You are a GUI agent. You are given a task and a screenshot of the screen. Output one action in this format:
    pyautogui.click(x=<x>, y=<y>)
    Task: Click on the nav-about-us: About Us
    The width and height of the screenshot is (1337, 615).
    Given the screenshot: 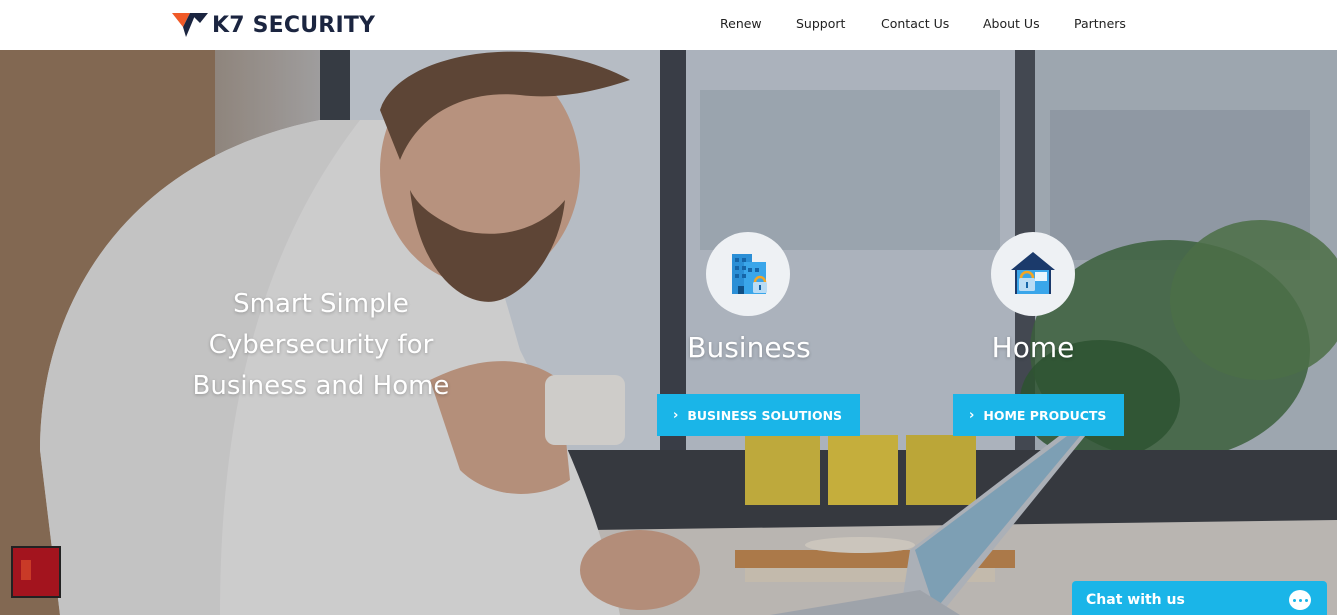 What is the action you would take?
    pyautogui.click(x=1011, y=23)
    